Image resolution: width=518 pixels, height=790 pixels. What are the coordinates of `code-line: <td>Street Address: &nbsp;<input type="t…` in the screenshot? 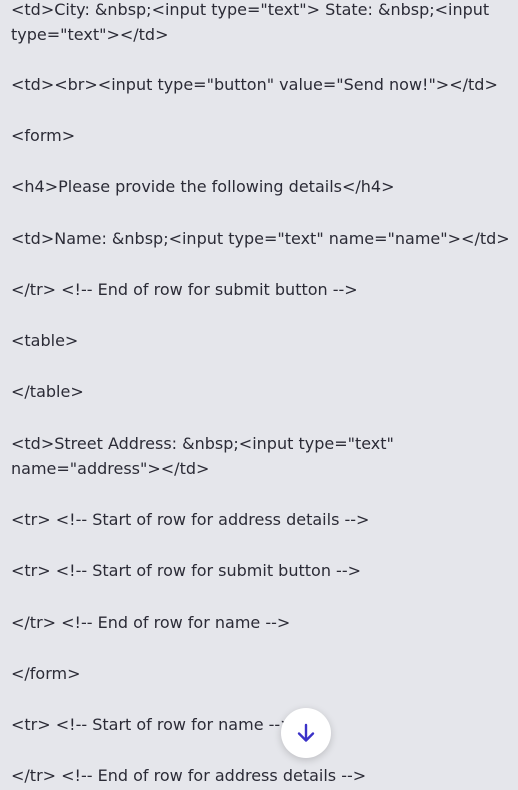 It's located at (205, 456).